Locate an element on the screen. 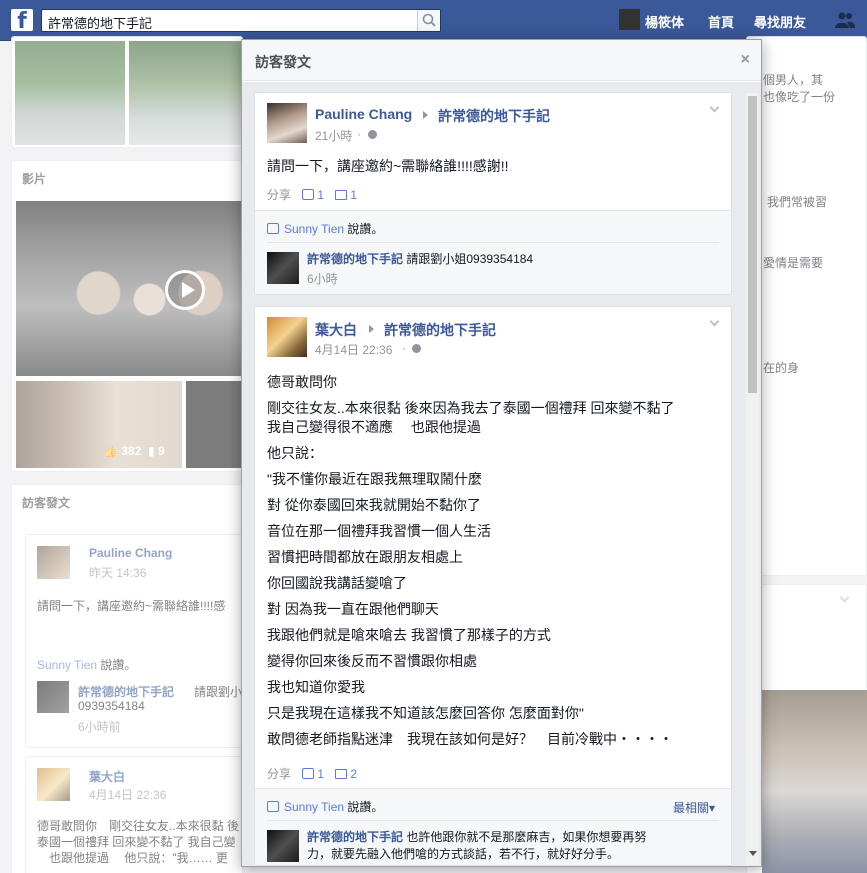 The image size is (867, 873). post-time: 4月14日 22:36 is located at coordinates (353, 349).